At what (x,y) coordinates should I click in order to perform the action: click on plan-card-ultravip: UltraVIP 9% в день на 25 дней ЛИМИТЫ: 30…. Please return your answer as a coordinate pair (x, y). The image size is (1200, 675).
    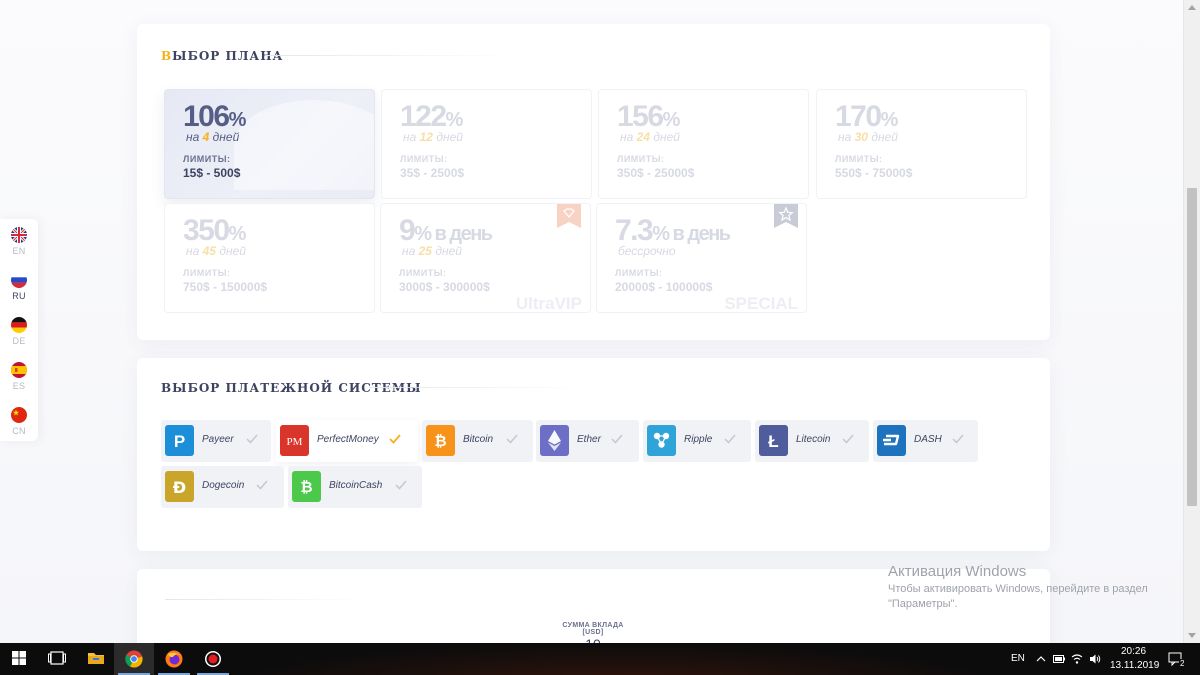
    Looking at the image, I should click on (485, 258).